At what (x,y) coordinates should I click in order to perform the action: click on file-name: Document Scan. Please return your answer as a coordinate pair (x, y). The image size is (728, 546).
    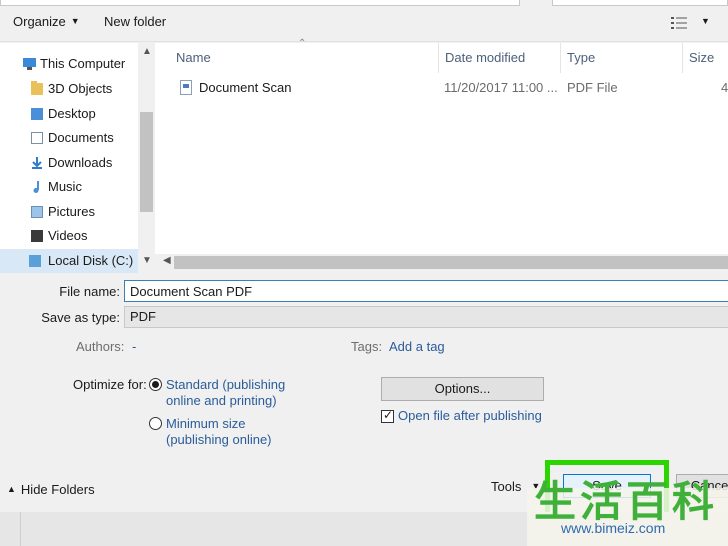
    Looking at the image, I should click on (245, 87).